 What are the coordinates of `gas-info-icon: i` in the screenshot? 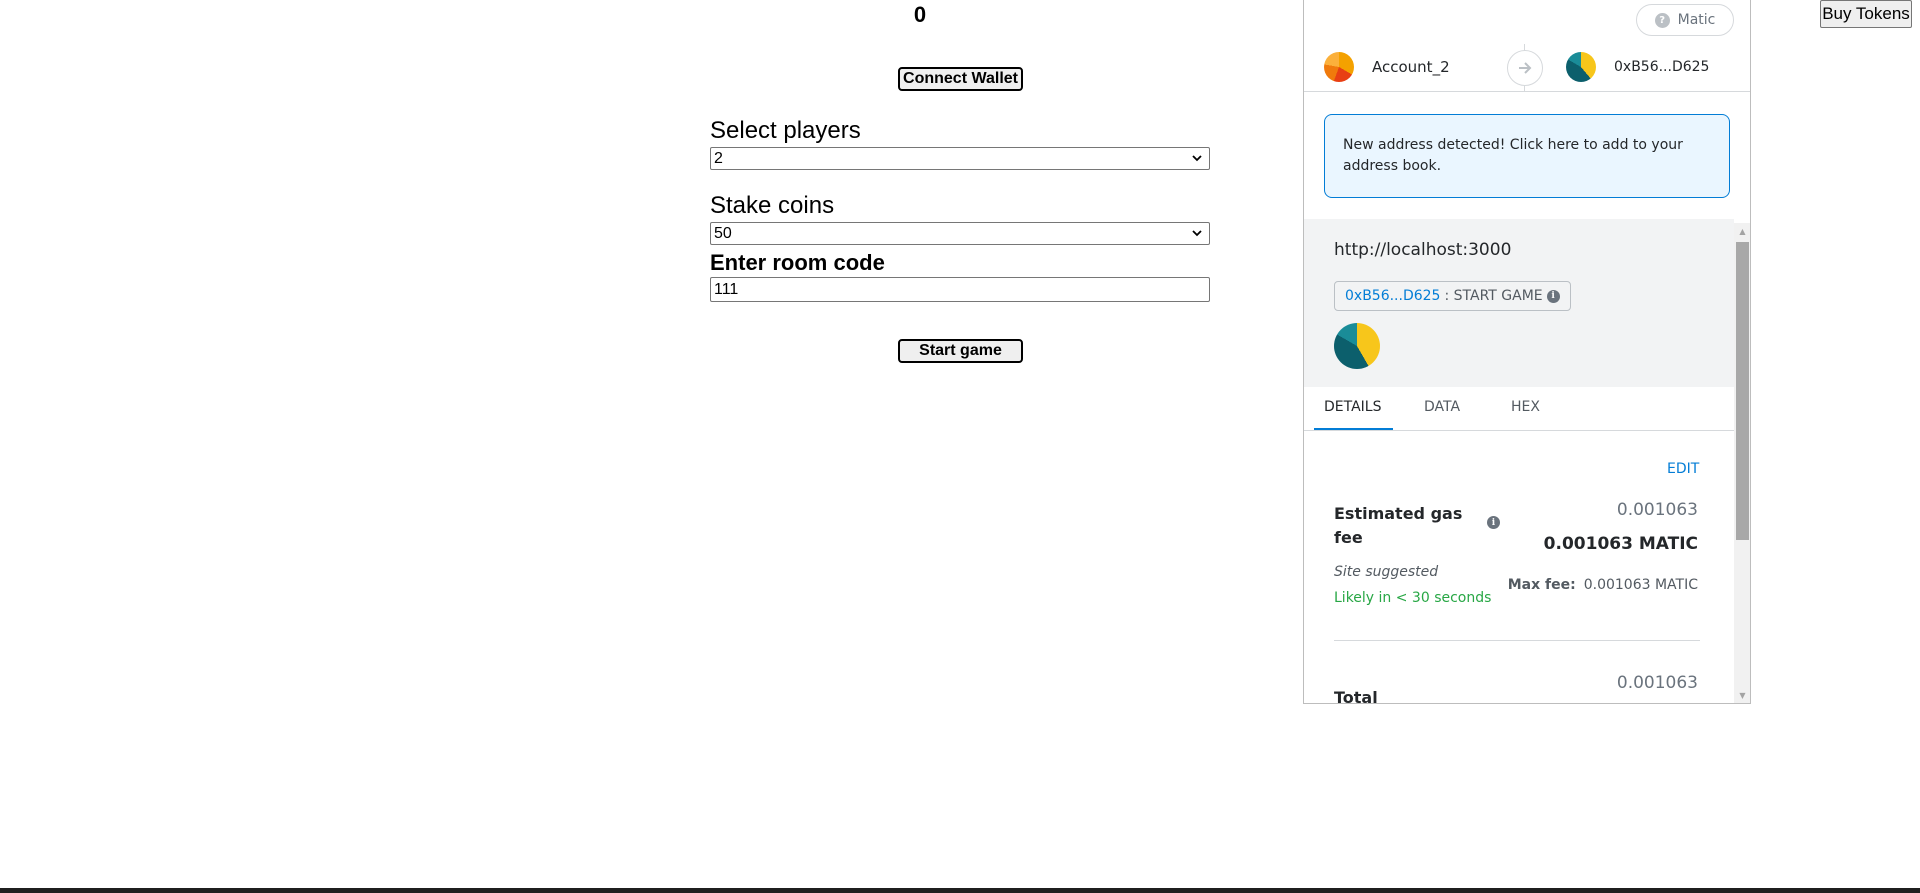 It's located at (1493, 522).